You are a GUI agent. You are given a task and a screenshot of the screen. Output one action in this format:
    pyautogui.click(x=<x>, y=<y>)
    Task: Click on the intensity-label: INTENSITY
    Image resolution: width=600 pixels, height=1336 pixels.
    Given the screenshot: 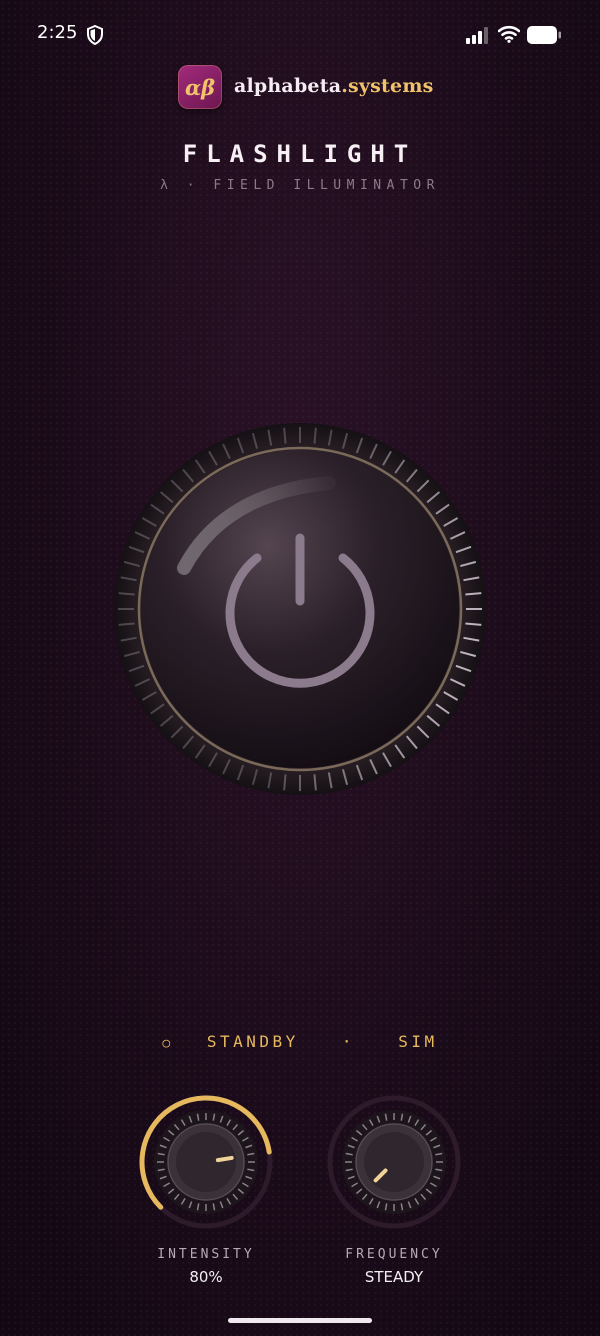 What is the action you would take?
    pyautogui.click(x=206, y=1254)
    